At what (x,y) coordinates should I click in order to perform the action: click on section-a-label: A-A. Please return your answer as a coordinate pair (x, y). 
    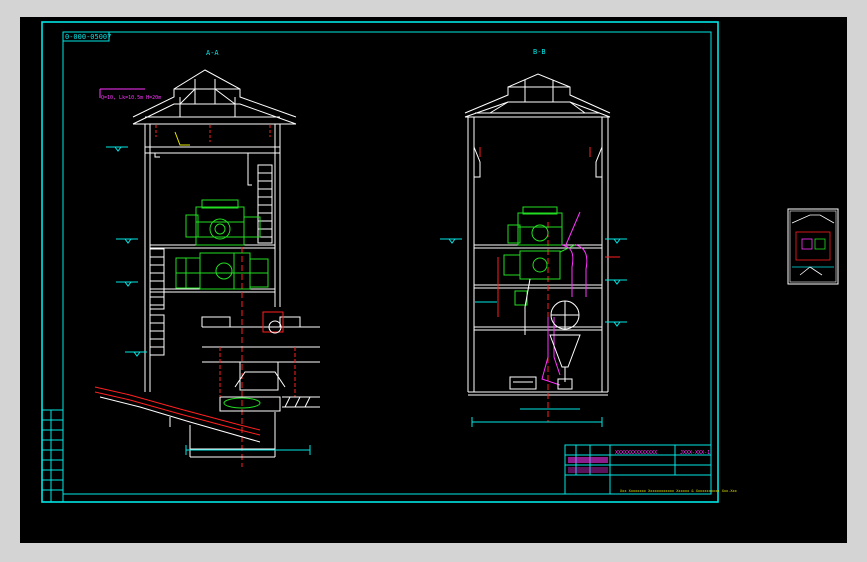
    Looking at the image, I should click on (212, 53).